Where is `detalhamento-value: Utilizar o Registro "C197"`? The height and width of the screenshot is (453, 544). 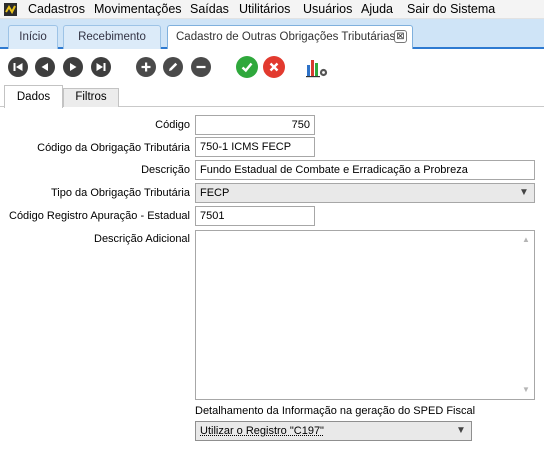 detalhamento-value: Utilizar o Registro "C197" is located at coordinates (262, 431).